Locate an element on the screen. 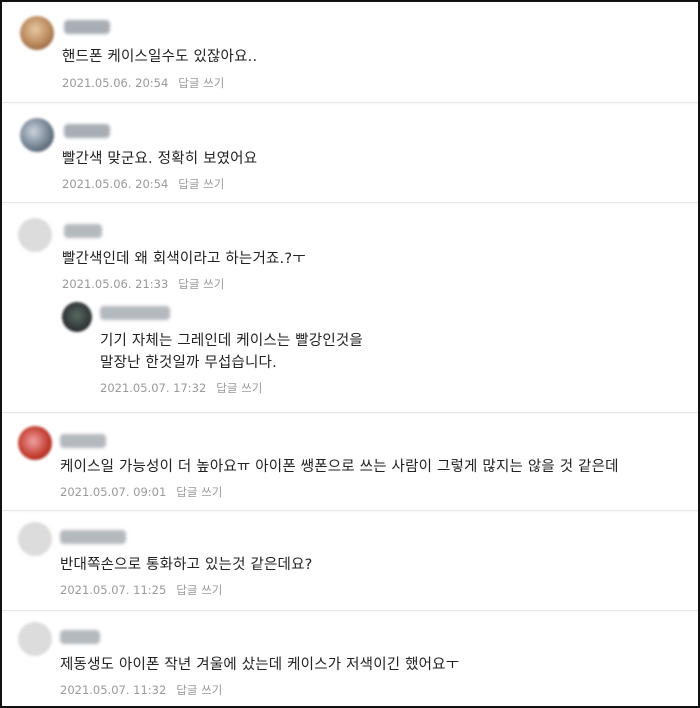  comment-date: 2021.05.07. 11:25 is located at coordinates (113, 590).